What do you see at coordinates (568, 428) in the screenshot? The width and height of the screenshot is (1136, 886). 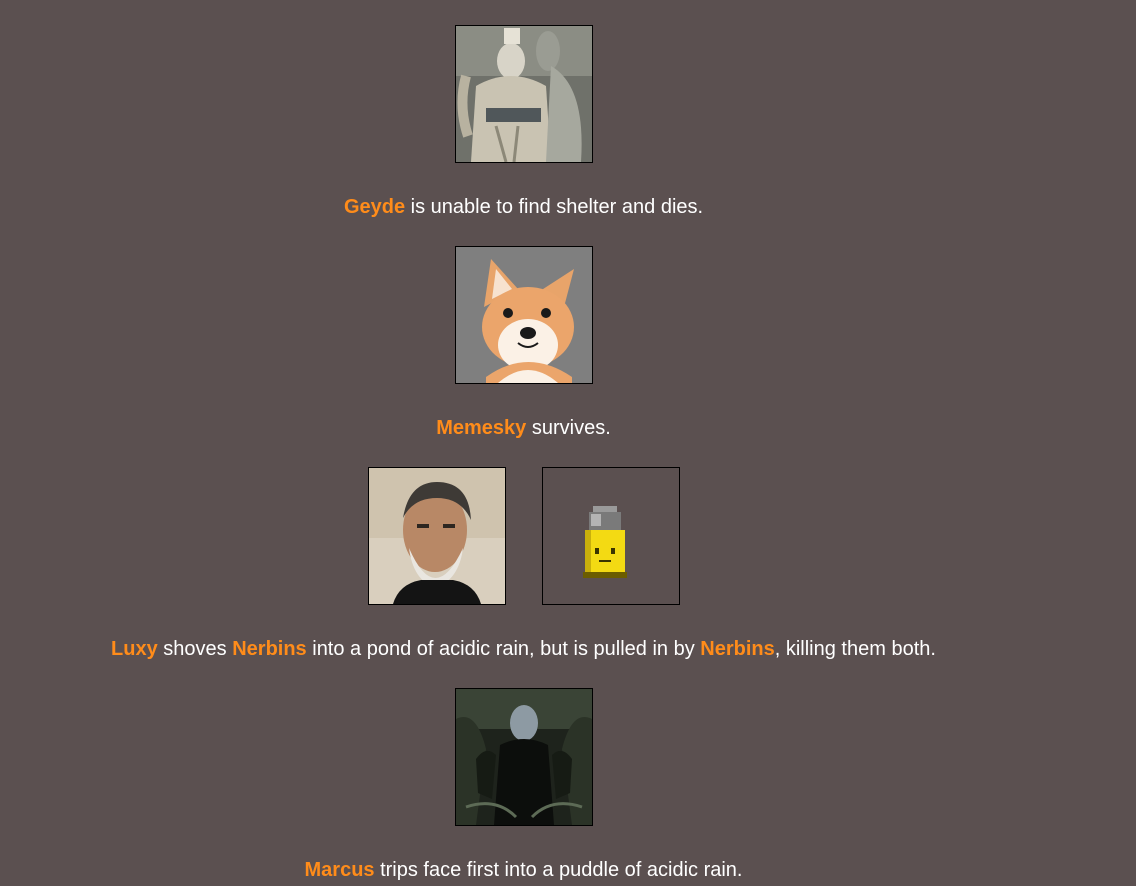 I see `event-description: survives.` at bounding box center [568, 428].